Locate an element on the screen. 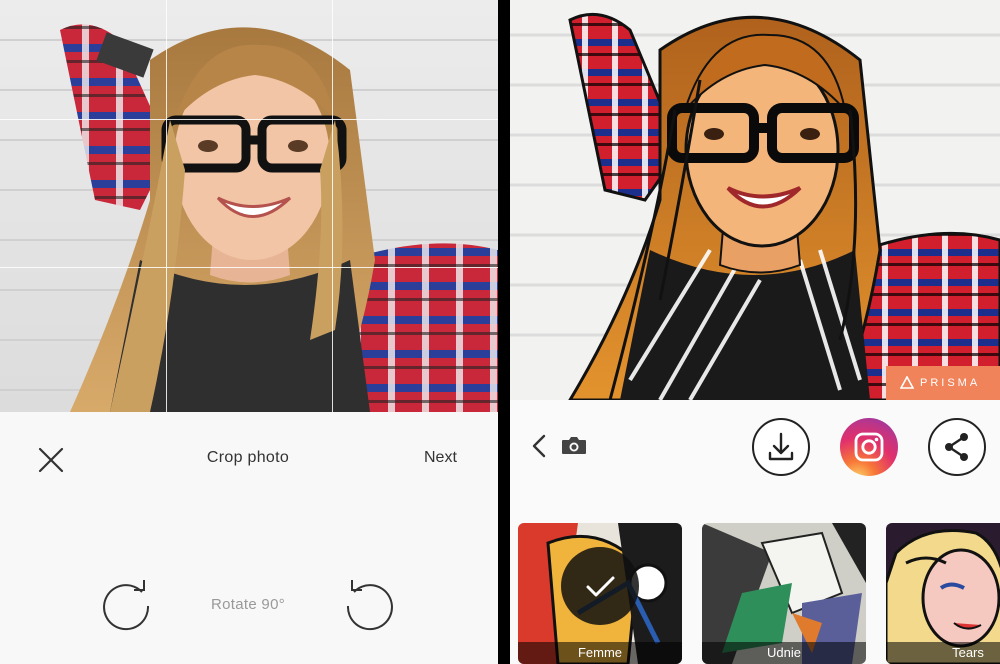 This screenshot has height=664, width=1000. instagram-button is located at coordinates (869, 447).